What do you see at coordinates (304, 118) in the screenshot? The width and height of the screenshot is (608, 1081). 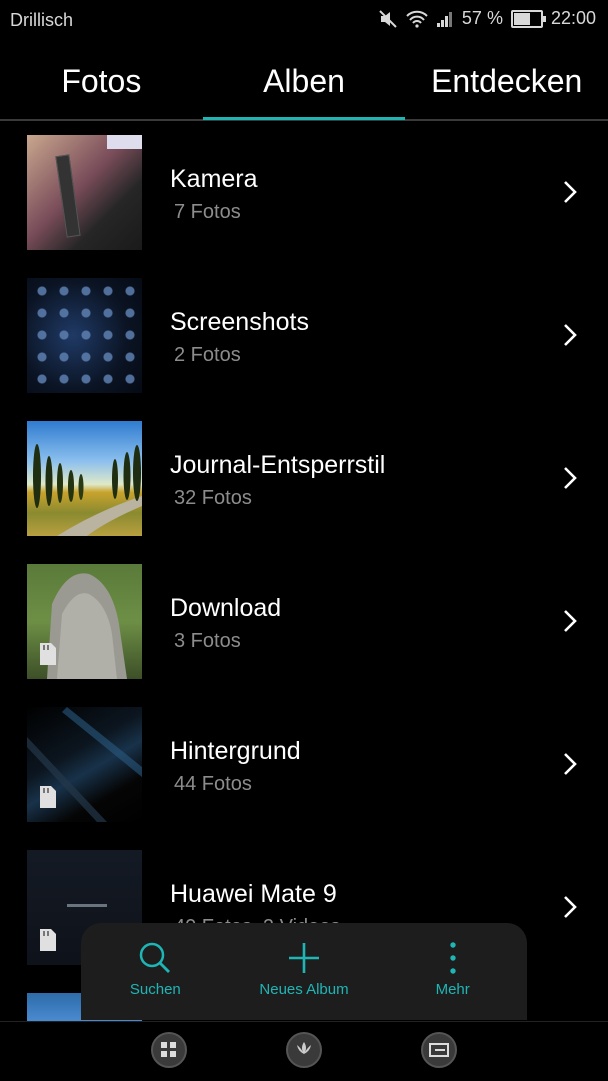 I see `active-tab-indicator` at bounding box center [304, 118].